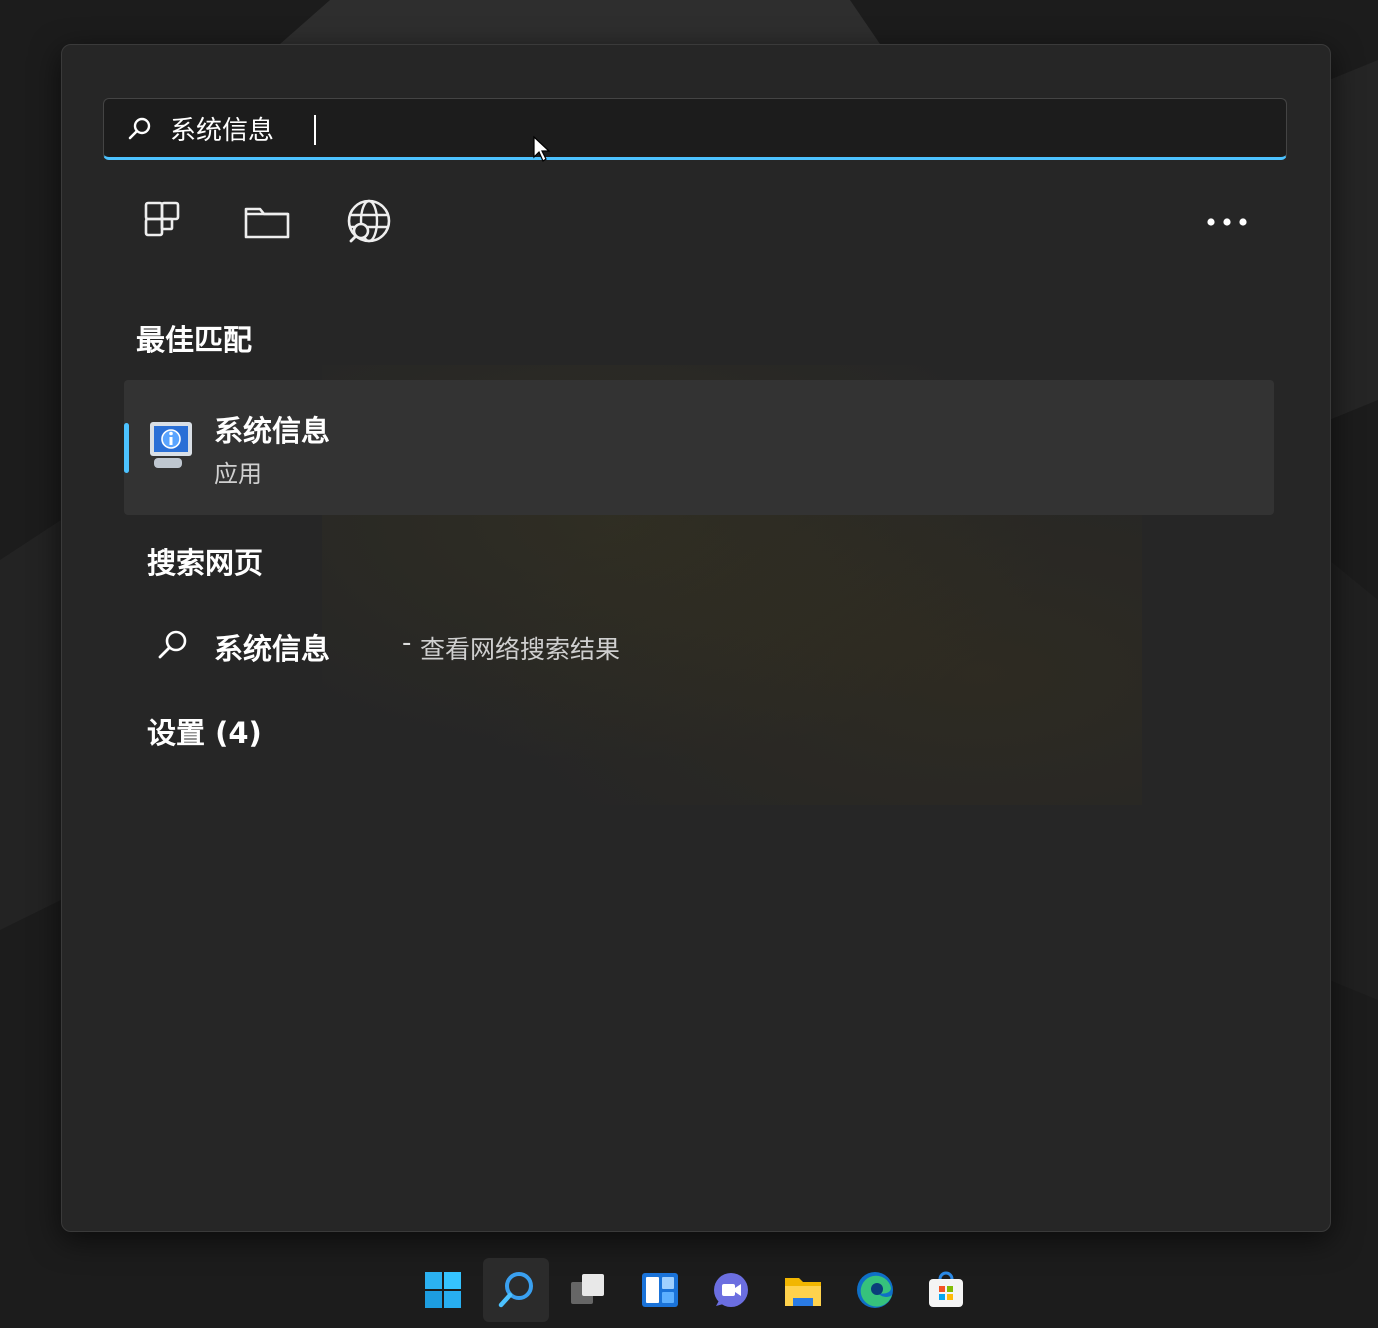  What do you see at coordinates (171, 445) in the screenshot?
I see `system-information-app-icon` at bounding box center [171, 445].